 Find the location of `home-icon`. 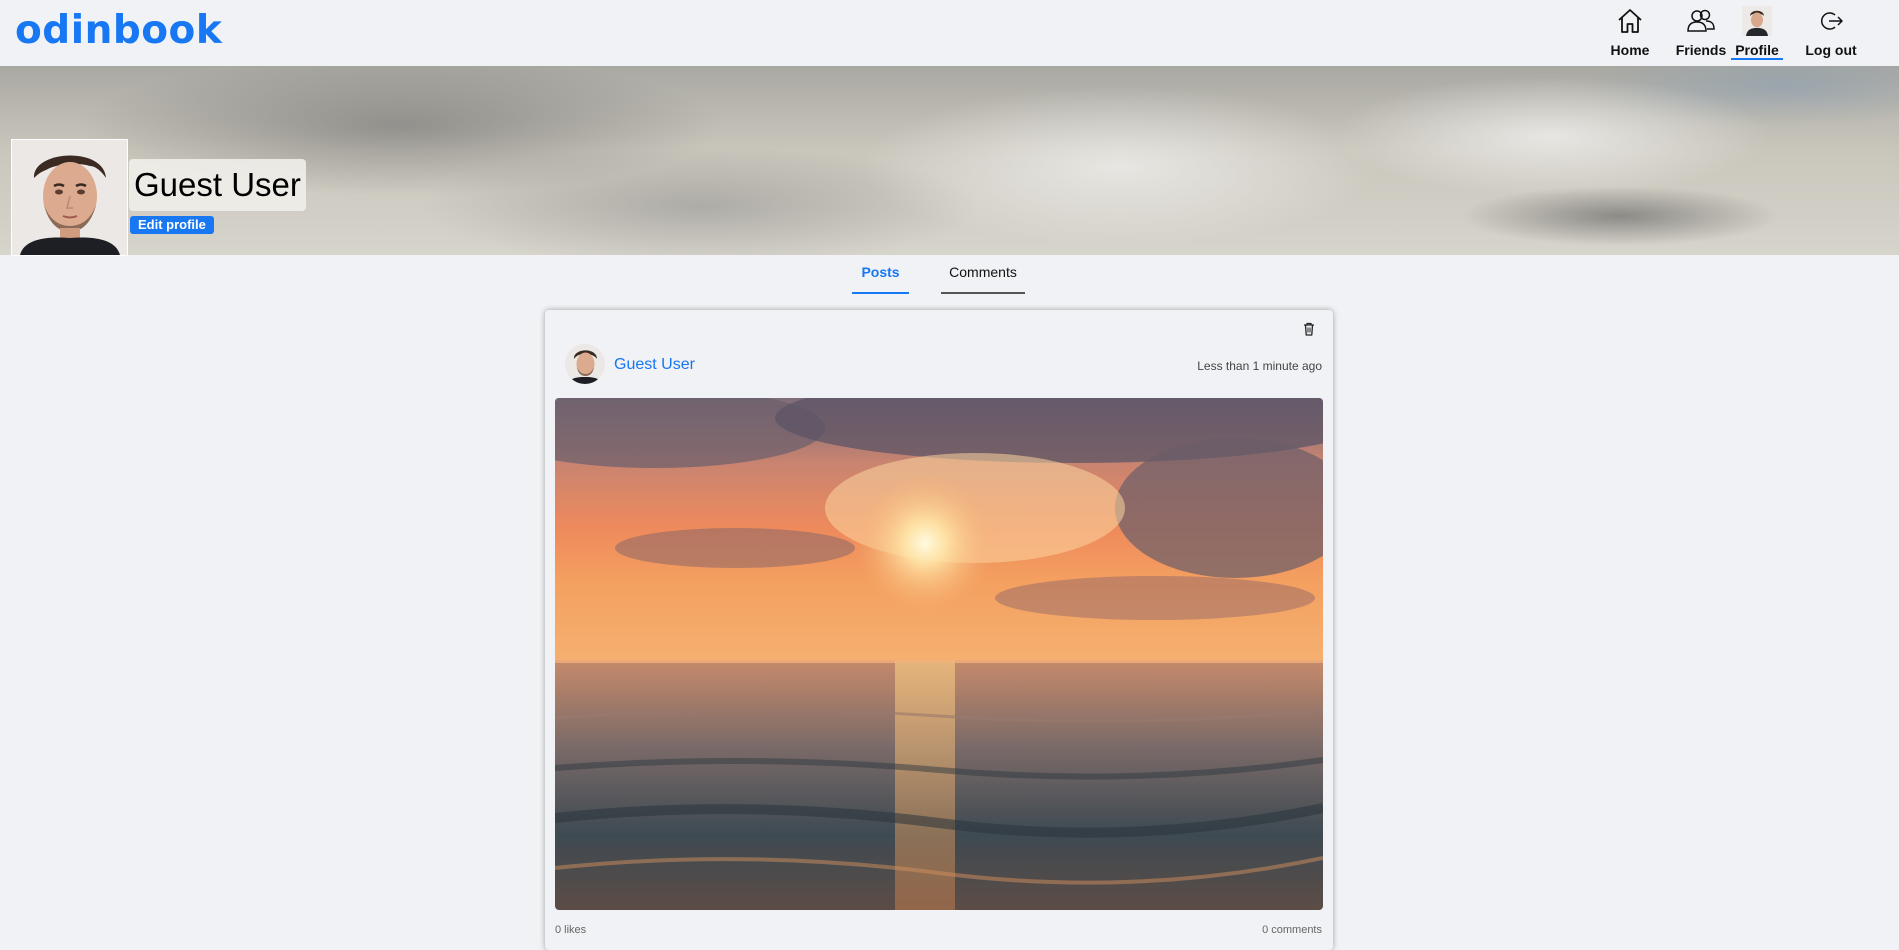

home-icon is located at coordinates (1630, 21).